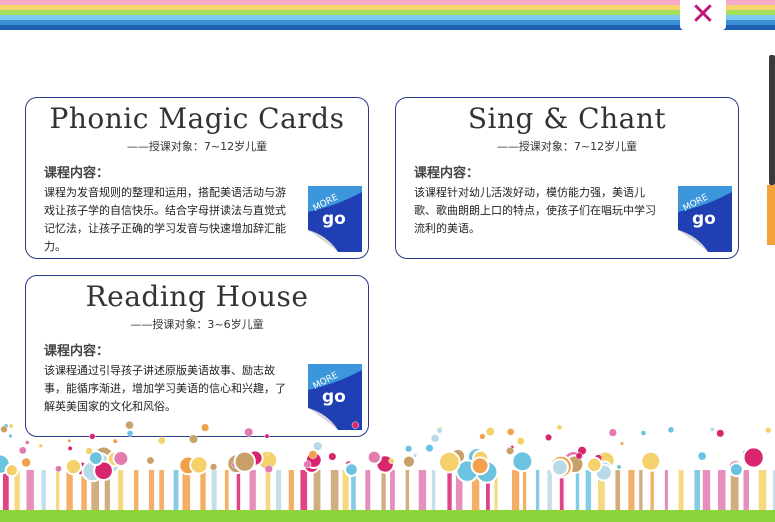 The height and width of the screenshot is (522, 775). I want to click on close-button: ✕, so click(703, 15).